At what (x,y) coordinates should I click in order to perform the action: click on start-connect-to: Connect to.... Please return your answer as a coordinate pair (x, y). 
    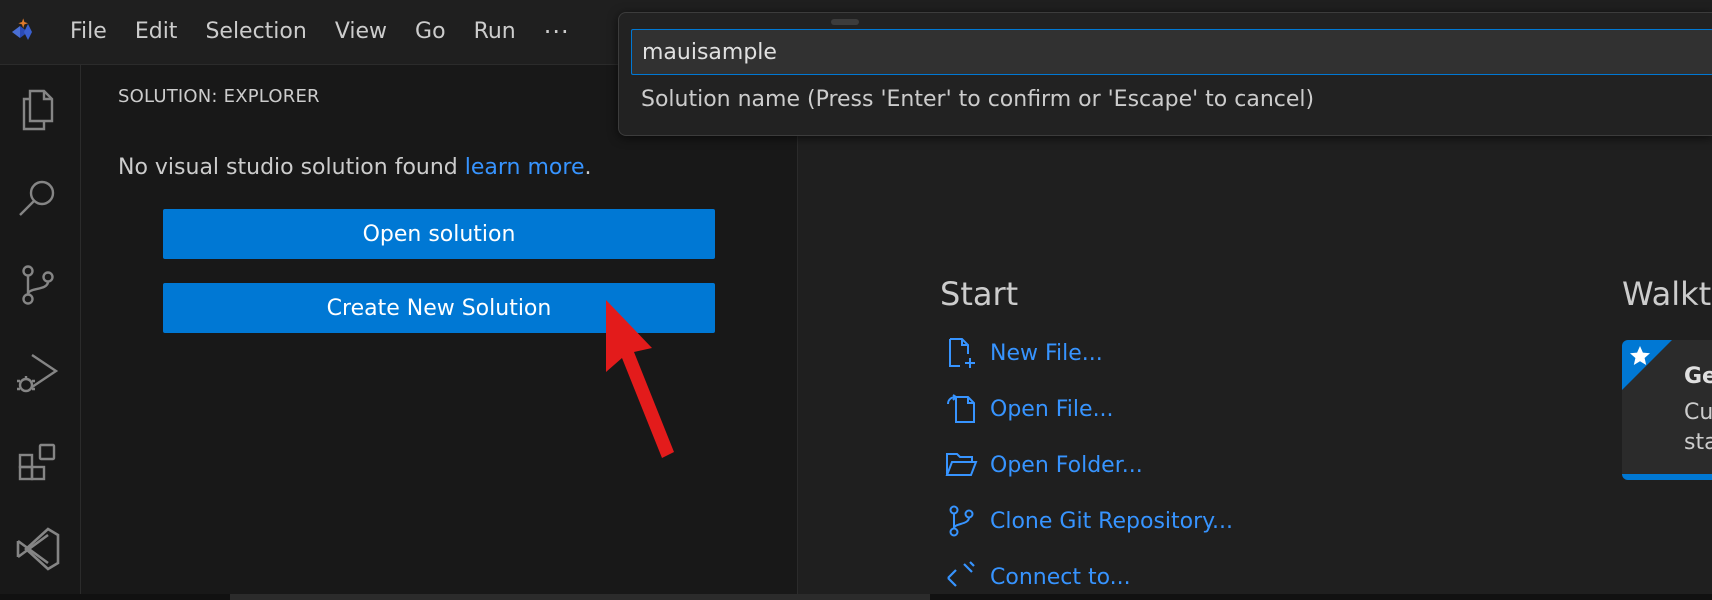
    Looking at the image, I should click on (1037, 577).